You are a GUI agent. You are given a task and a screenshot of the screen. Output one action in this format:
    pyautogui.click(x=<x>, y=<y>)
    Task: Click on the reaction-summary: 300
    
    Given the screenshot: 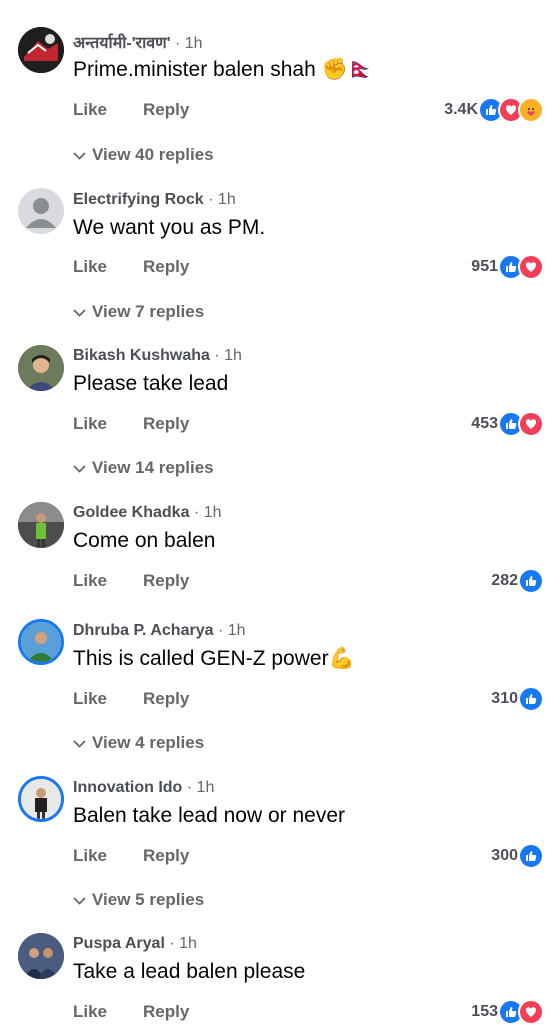 What is the action you would take?
    pyautogui.click(x=517, y=856)
    